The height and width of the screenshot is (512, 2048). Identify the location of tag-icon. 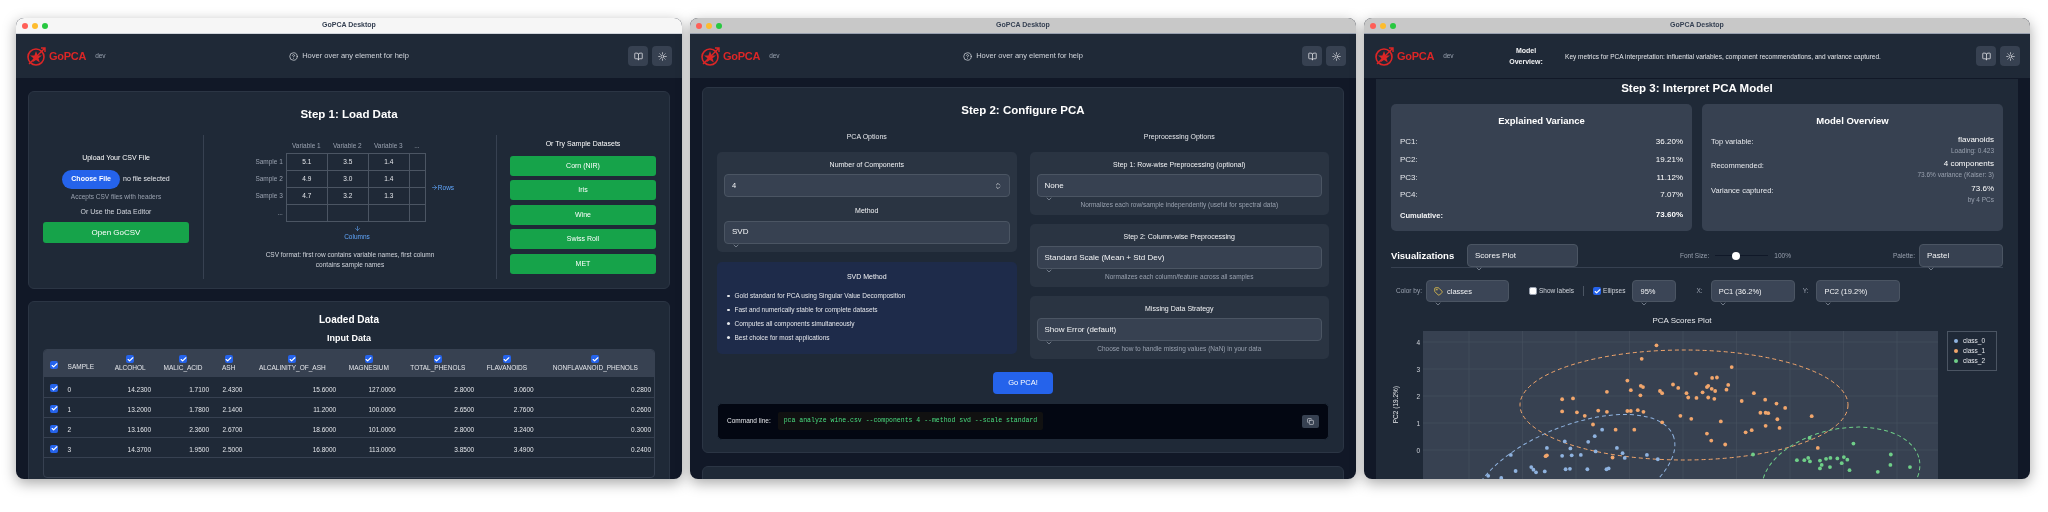
(1438, 291).